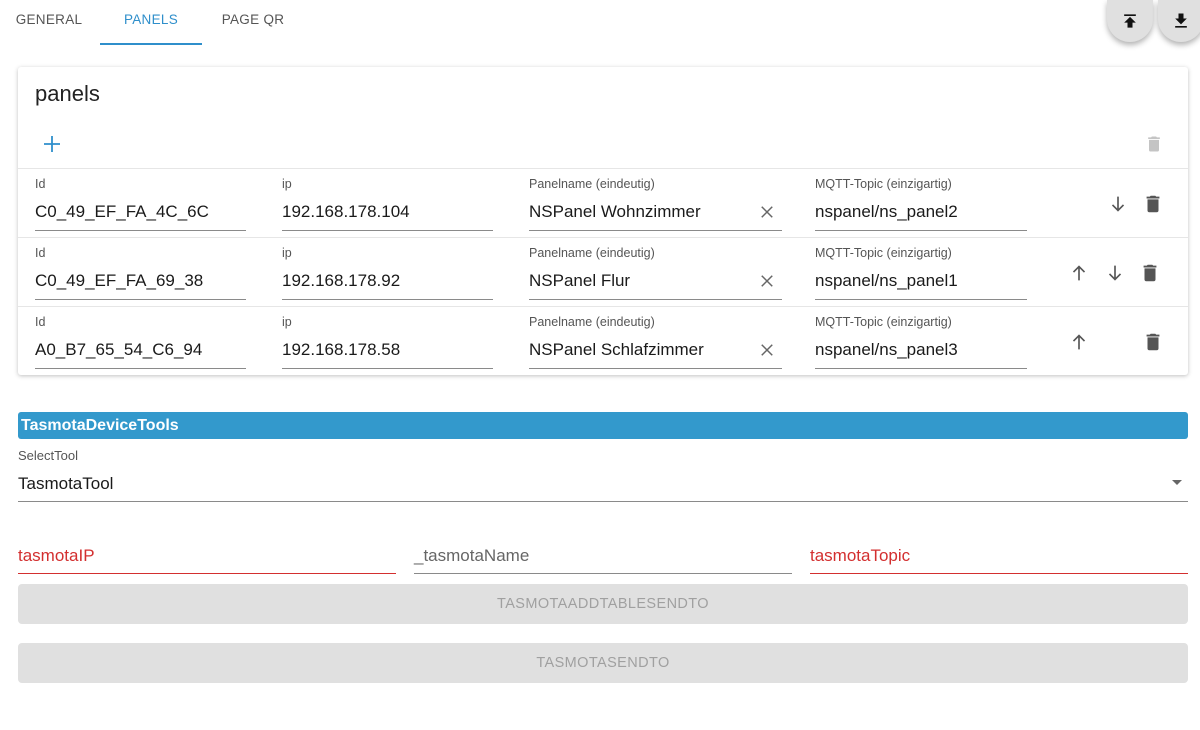 The image size is (1200, 730). Describe the element at coordinates (341, 349) in the screenshot. I see `ip-value: 192.168.178.58` at that location.